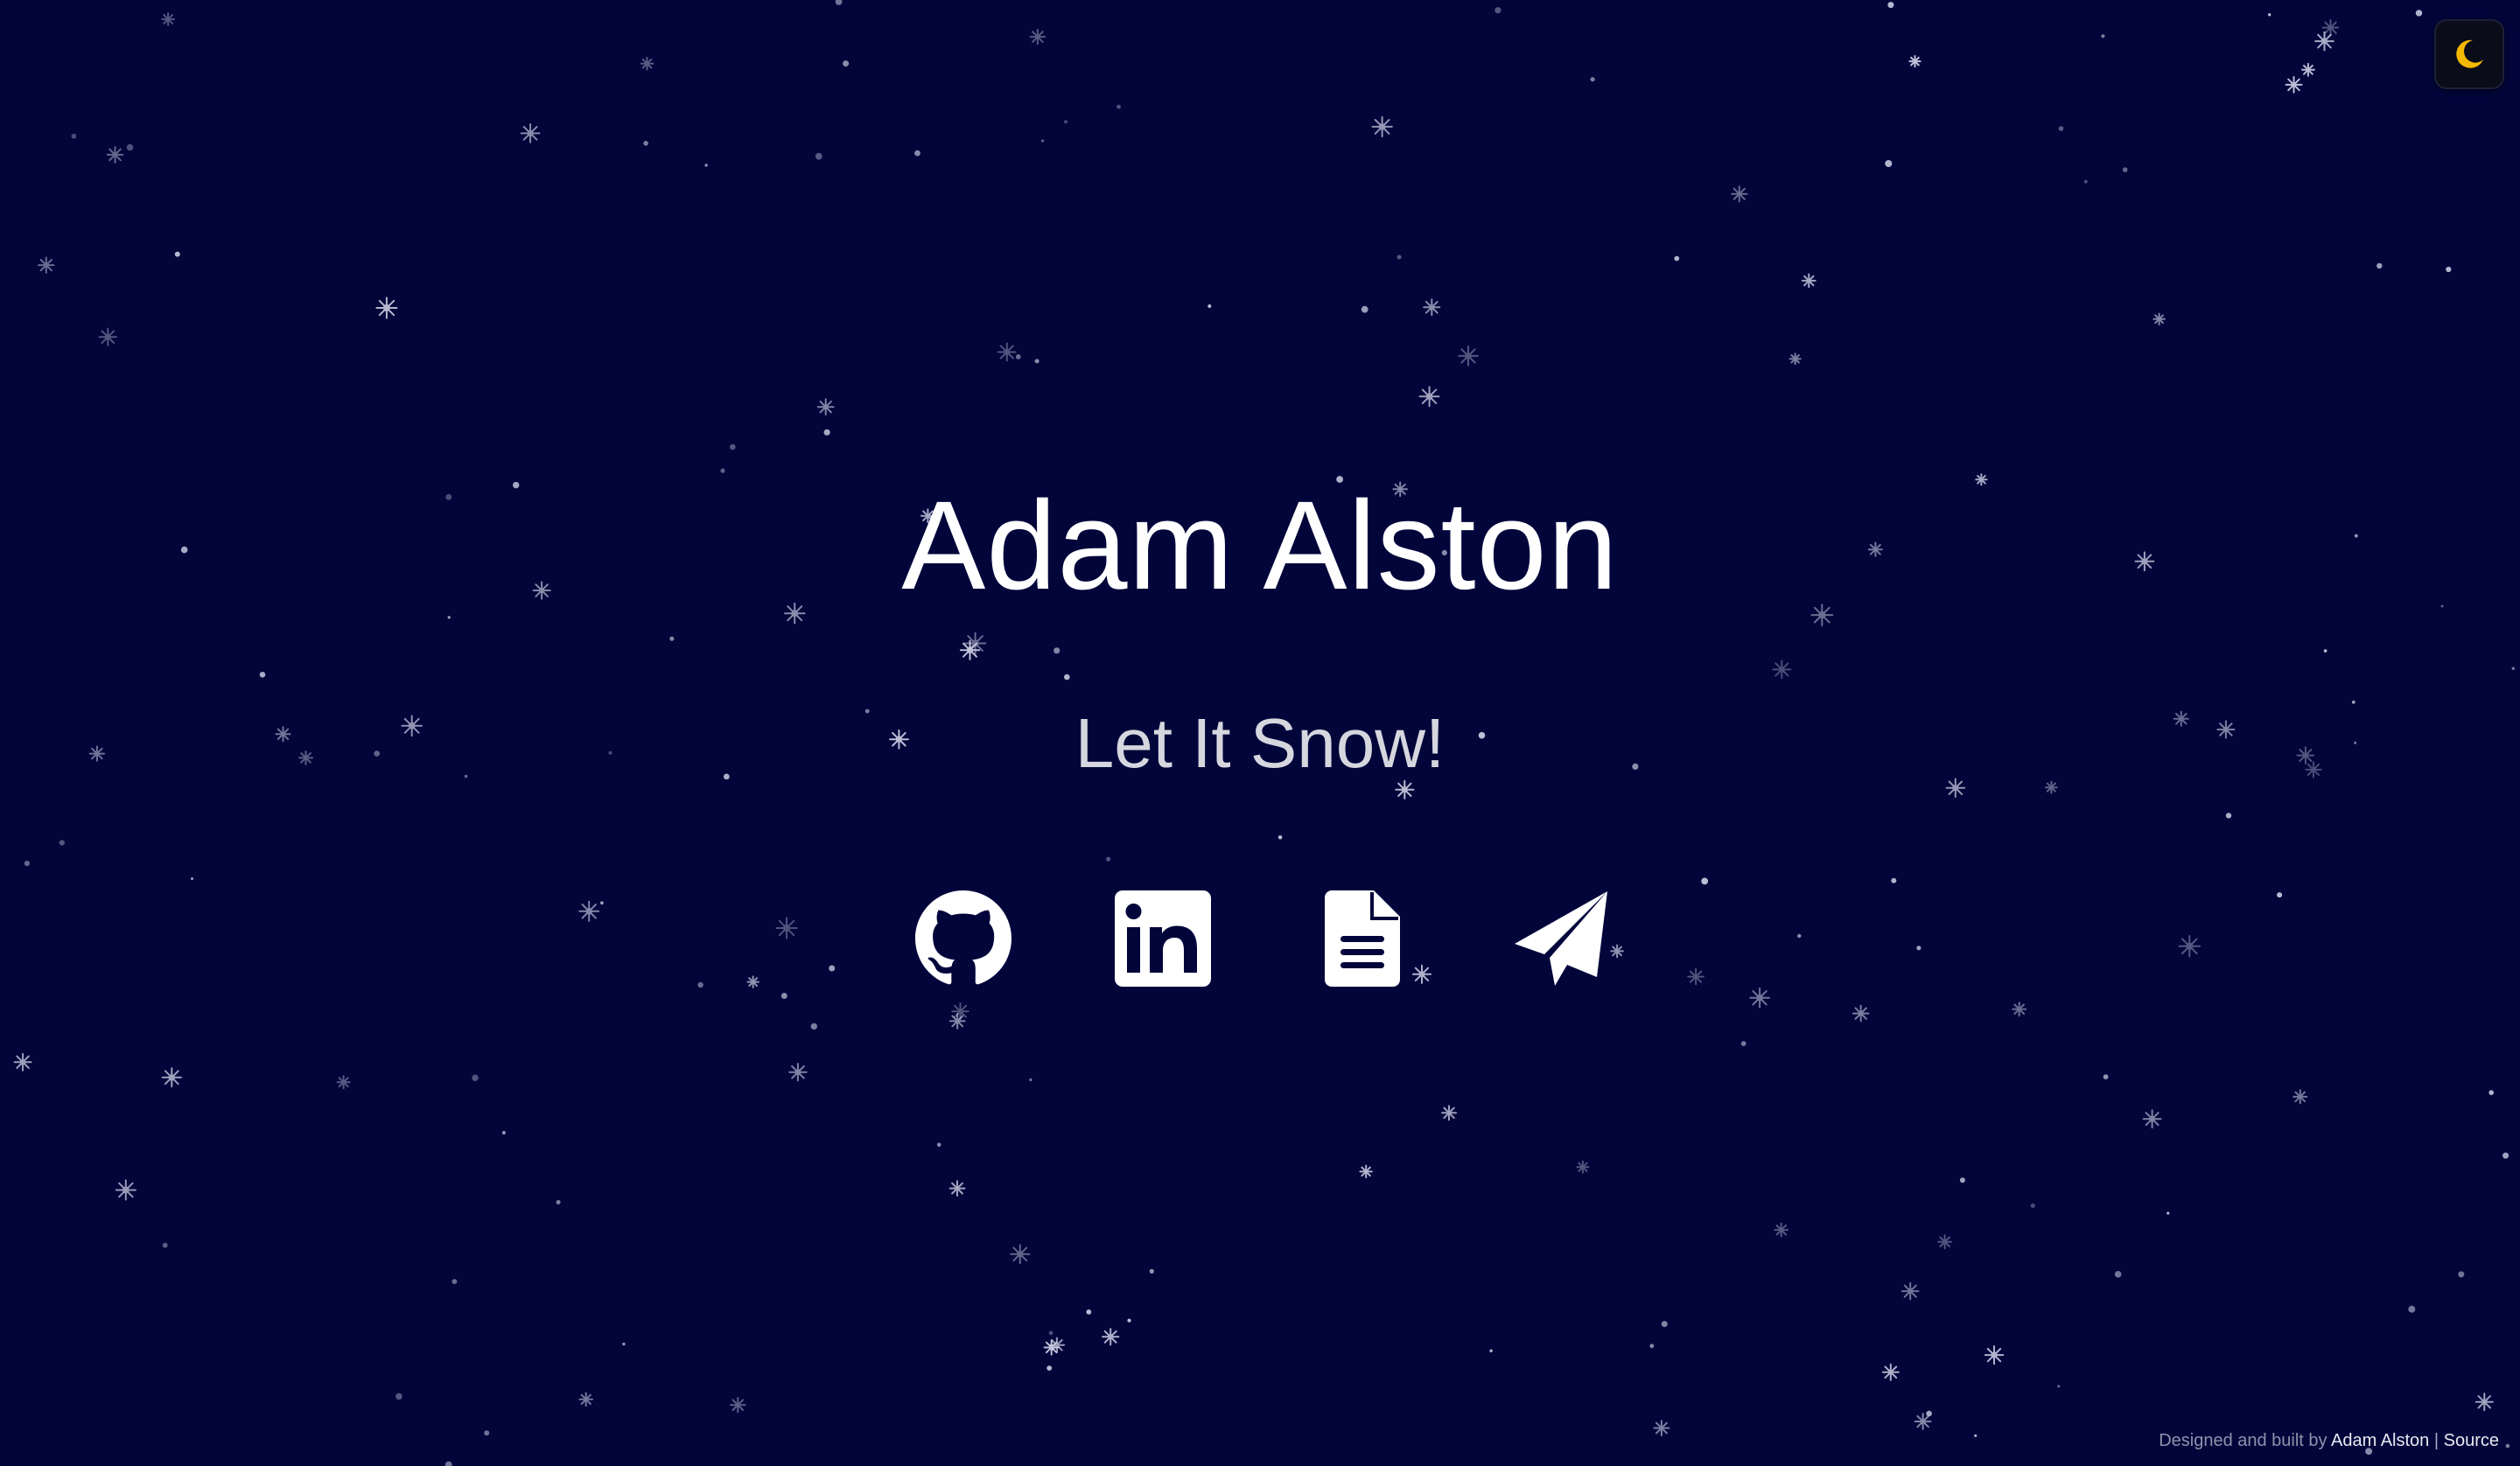 This screenshot has width=2520, height=1466. I want to click on github-icon, so click(963, 938).